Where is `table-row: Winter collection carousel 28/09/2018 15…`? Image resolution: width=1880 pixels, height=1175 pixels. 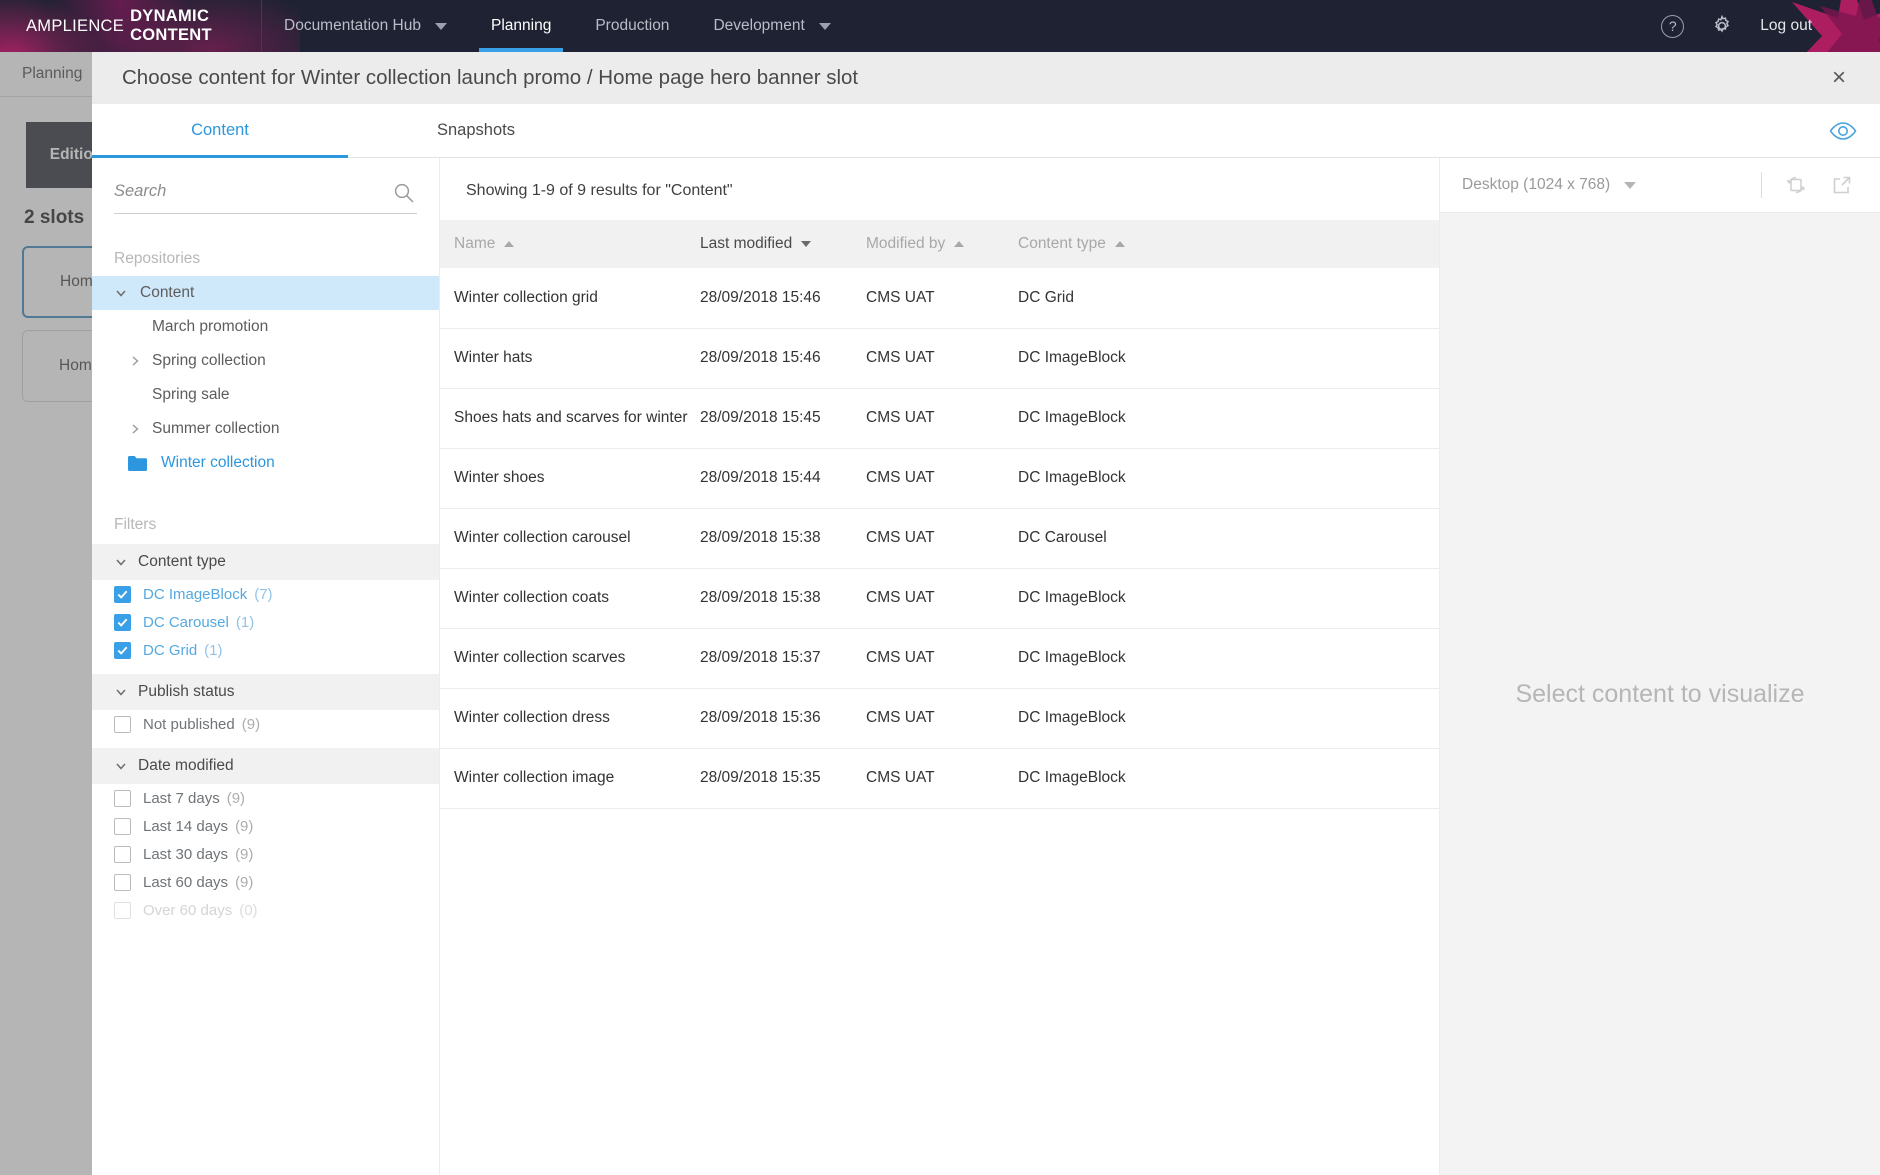
table-row: Winter collection carousel 28/09/2018 15… is located at coordinates (939, 538).